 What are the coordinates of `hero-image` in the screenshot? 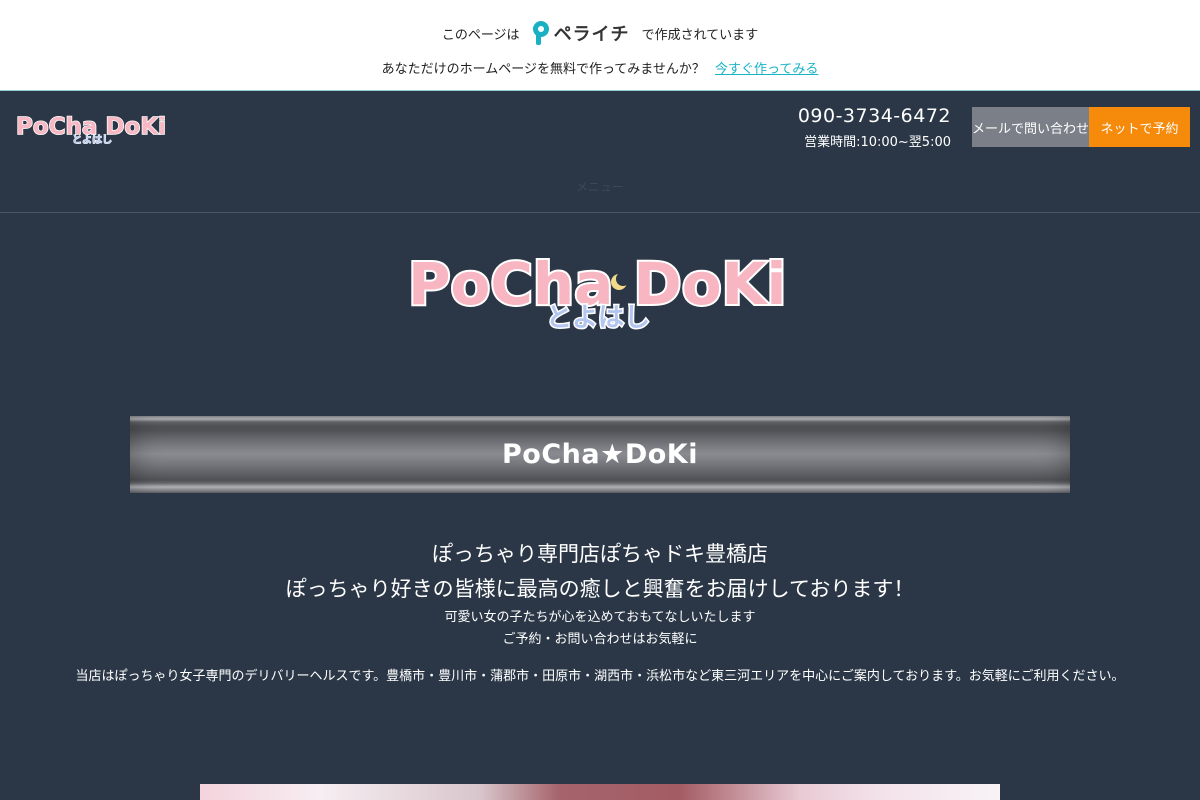 It's located at (600, 792).